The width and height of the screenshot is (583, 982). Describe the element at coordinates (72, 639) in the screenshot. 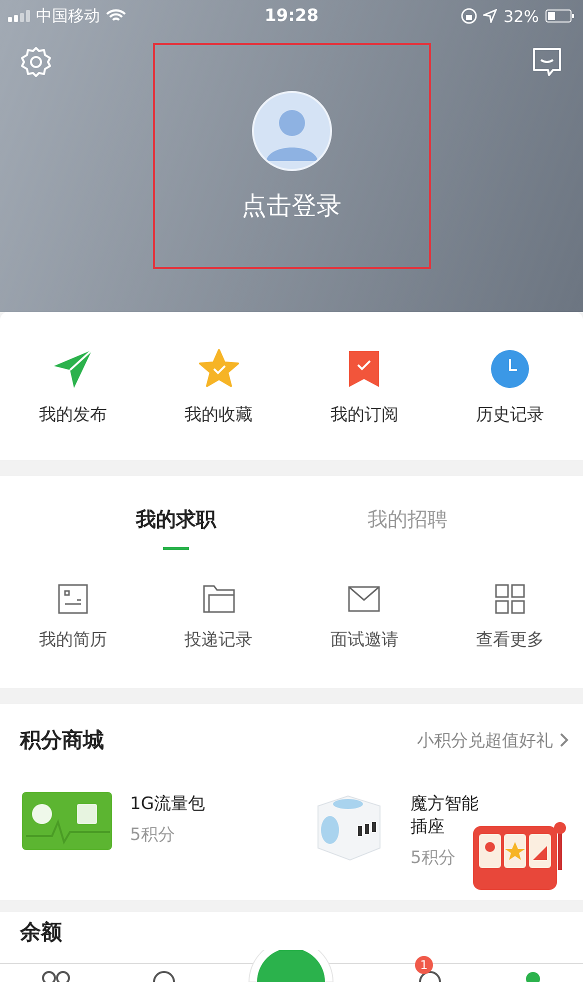

I see `job-link: 我的简历` at that location.